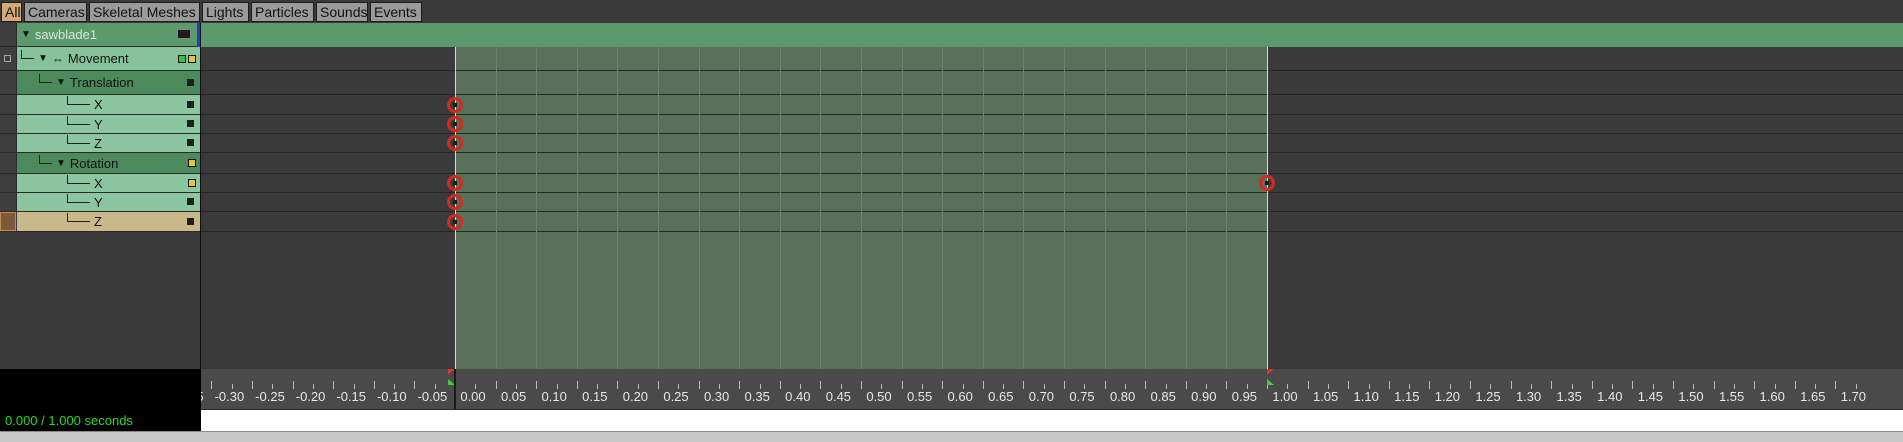  Describe the element at coordinates (100, 83) in the screenshot. I see `track-row-translation: ▼ Translation` at that location.